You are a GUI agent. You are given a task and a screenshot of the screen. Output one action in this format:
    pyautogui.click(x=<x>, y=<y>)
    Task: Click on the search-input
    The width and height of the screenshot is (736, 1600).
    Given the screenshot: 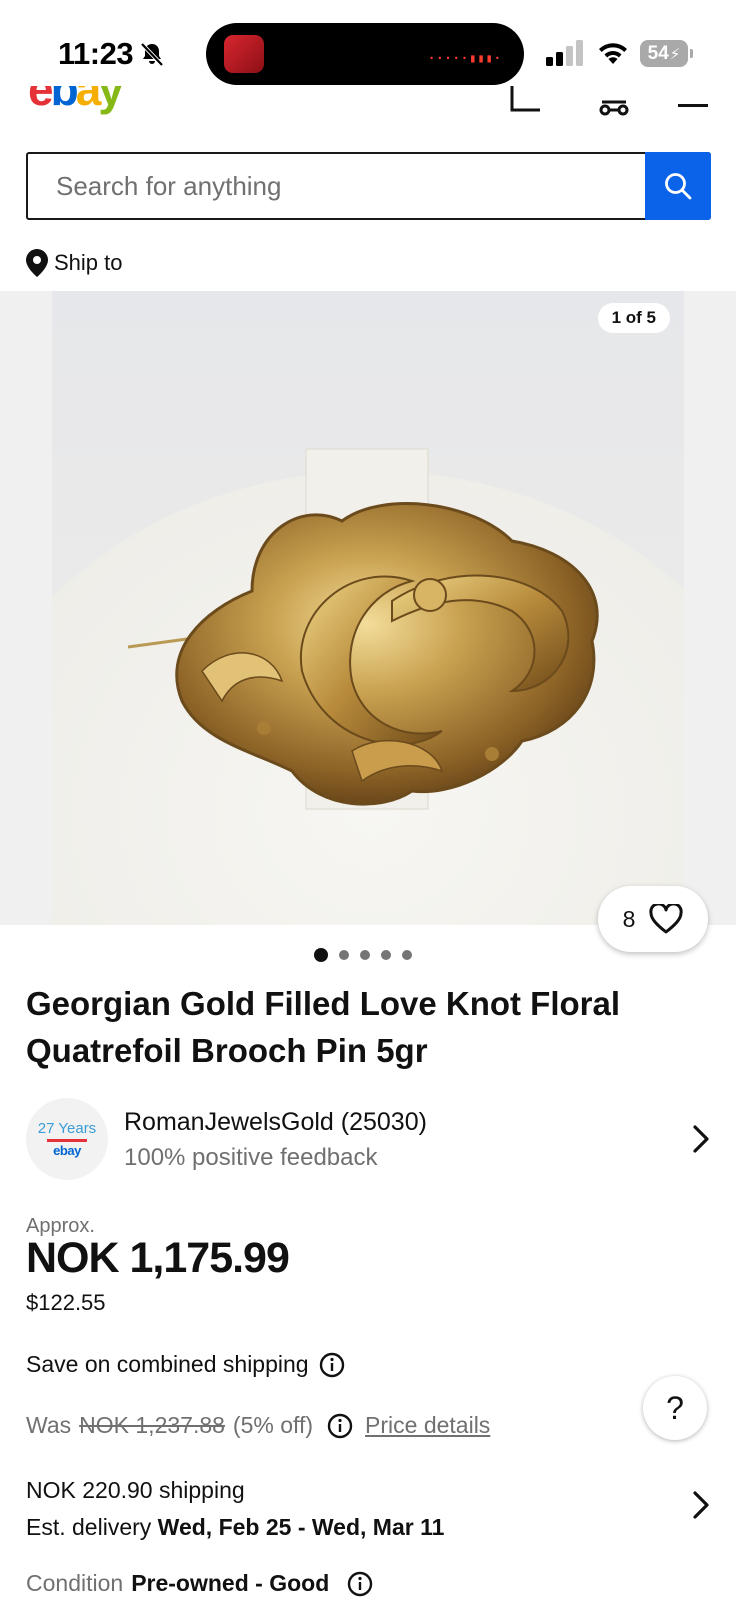 What is the action you would take?
    pyautogui.click(x=336, y=186)
    